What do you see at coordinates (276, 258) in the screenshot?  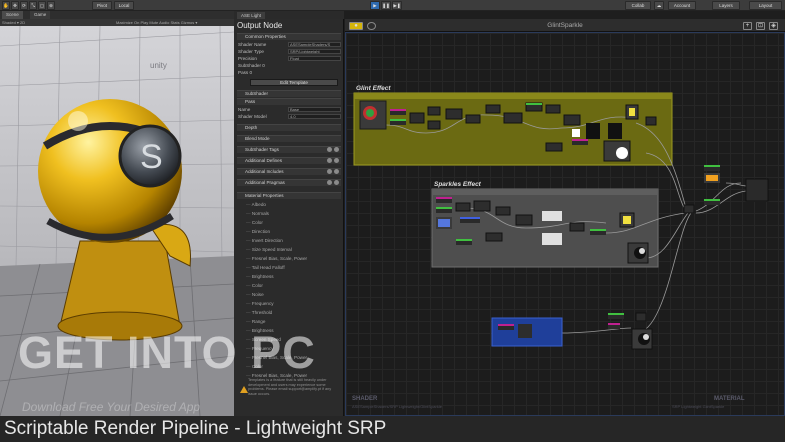 I see `prop-fresnel-1: Fresnel Bias, Scale, Power` at bounding box center [276, 258].